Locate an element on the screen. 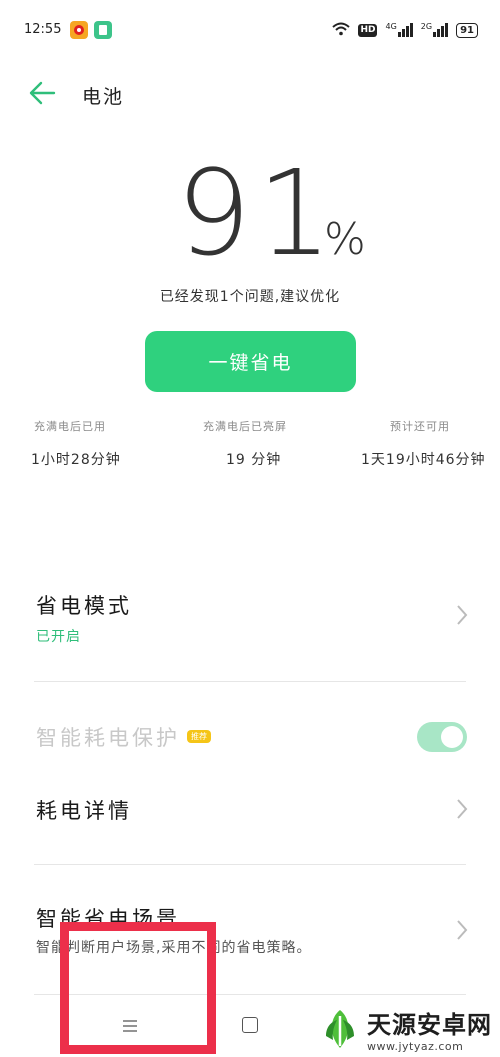  battery-status-icon: 91 is located at coordinates (467, 30).